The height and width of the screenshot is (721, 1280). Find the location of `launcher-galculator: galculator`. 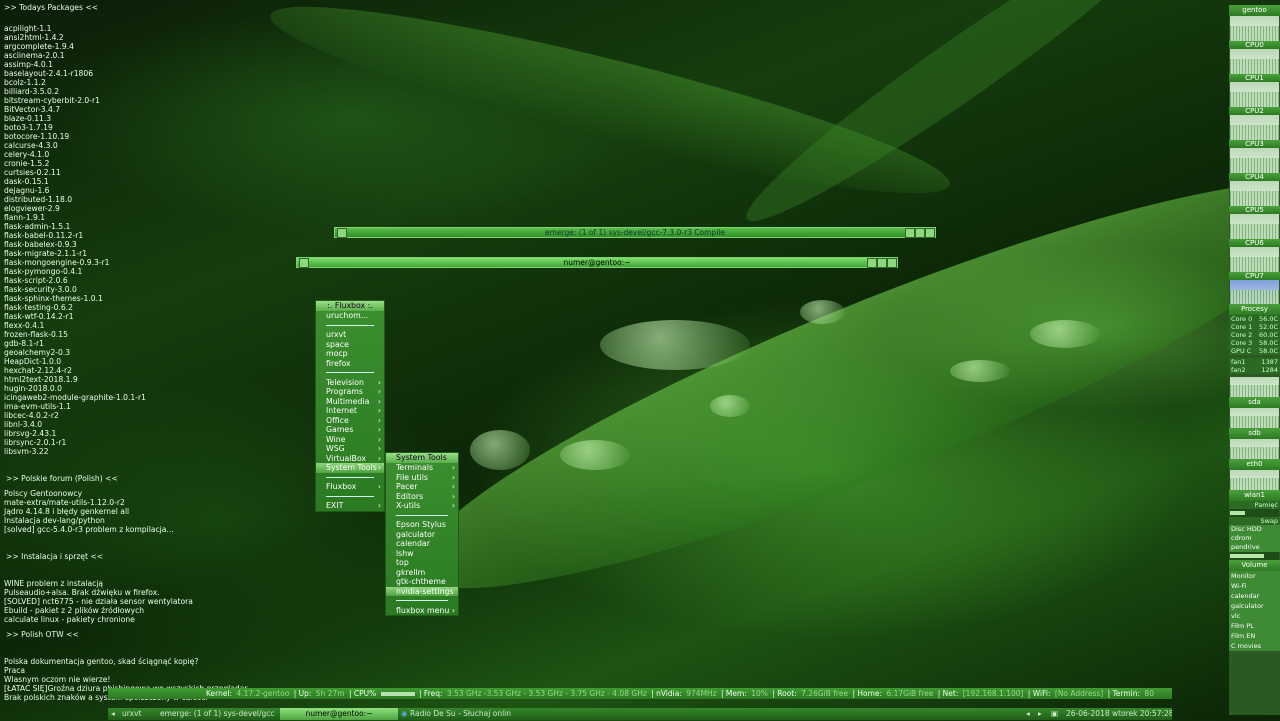

launcher-galculator: galculator is located at coordinates (1254, 606).